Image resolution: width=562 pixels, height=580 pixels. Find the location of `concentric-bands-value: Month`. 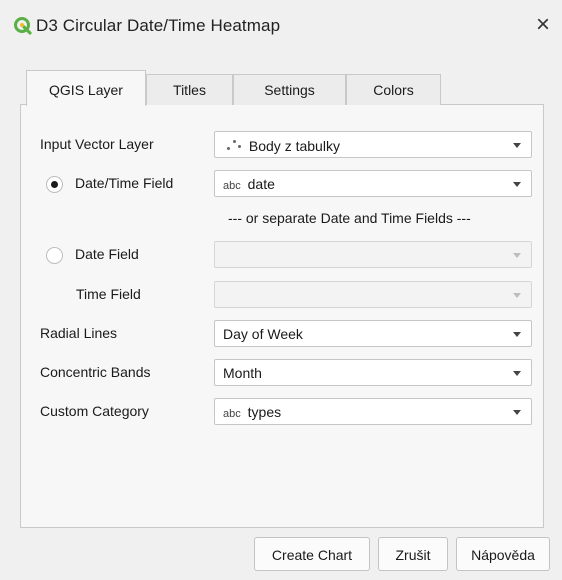

concentric-bands-value: Month is located at coordinates (242, 373).